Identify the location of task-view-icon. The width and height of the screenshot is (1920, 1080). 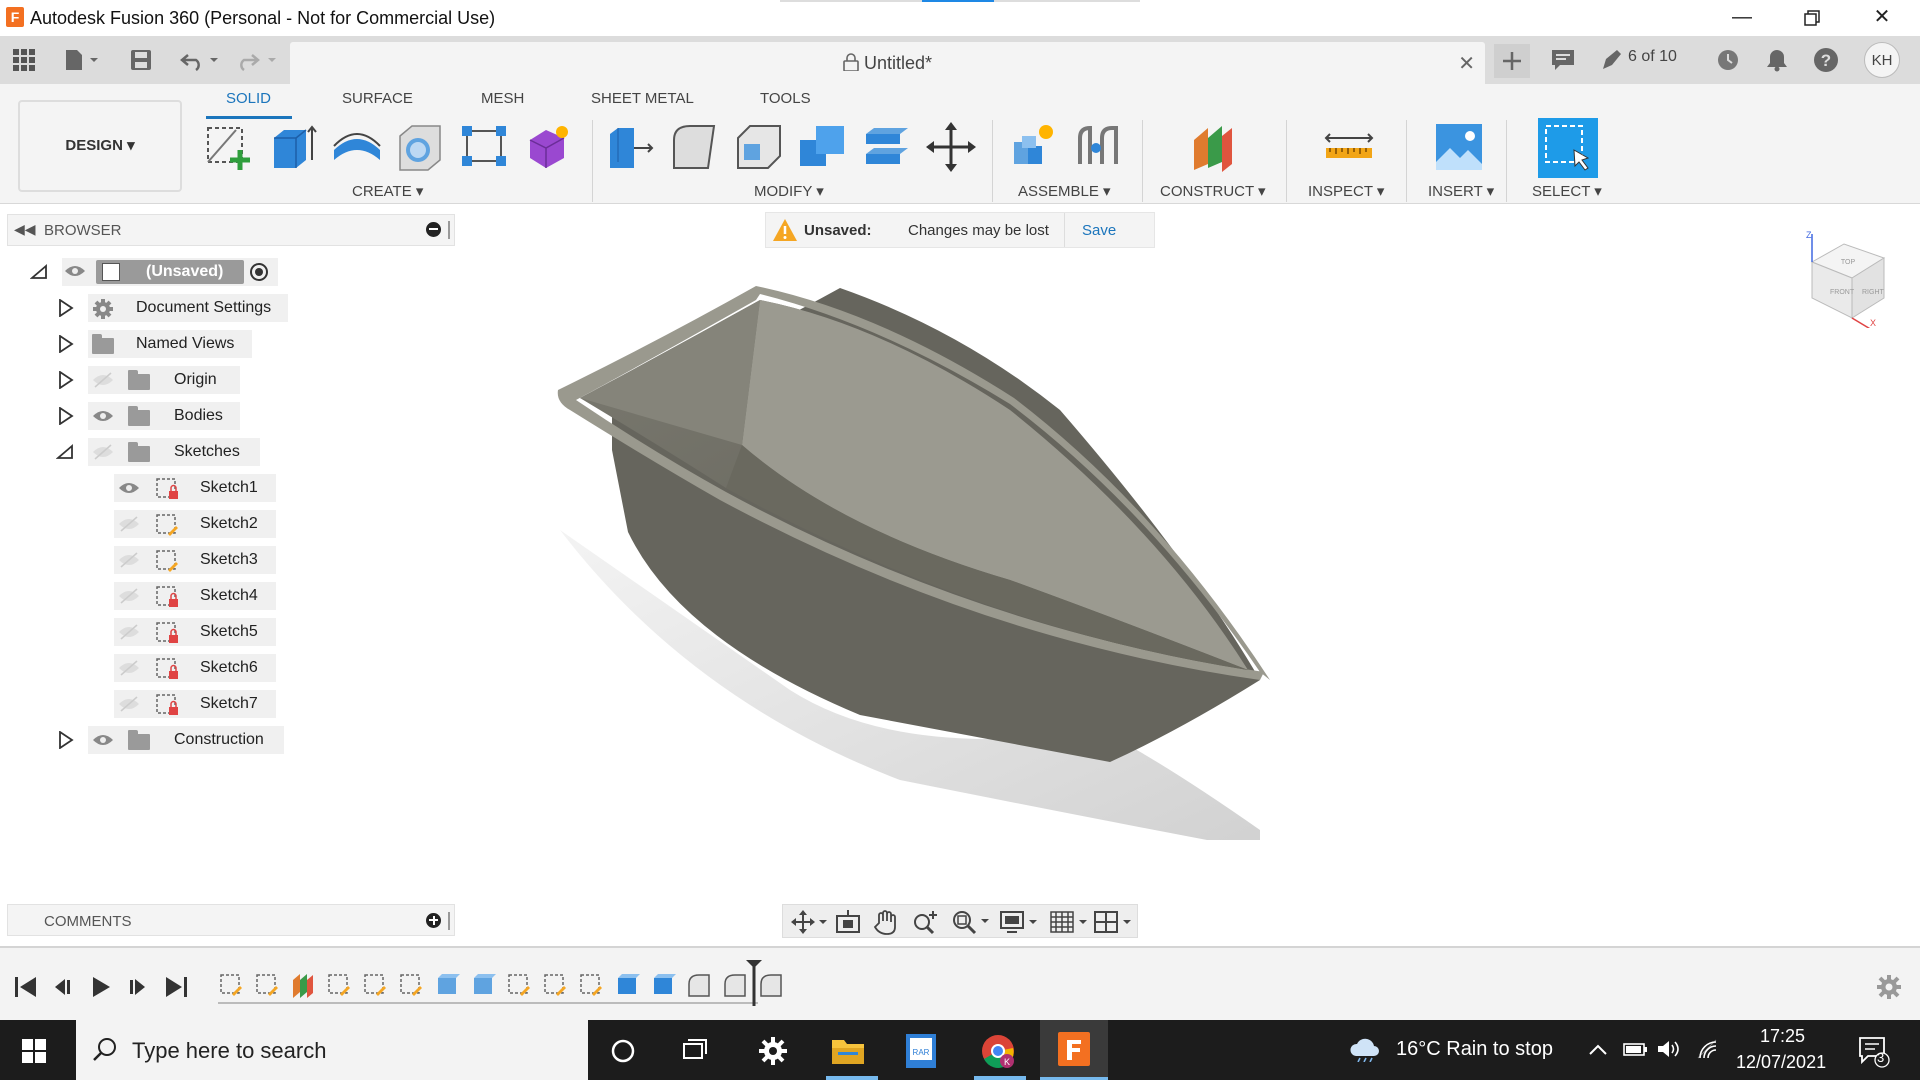
(695, 1051).